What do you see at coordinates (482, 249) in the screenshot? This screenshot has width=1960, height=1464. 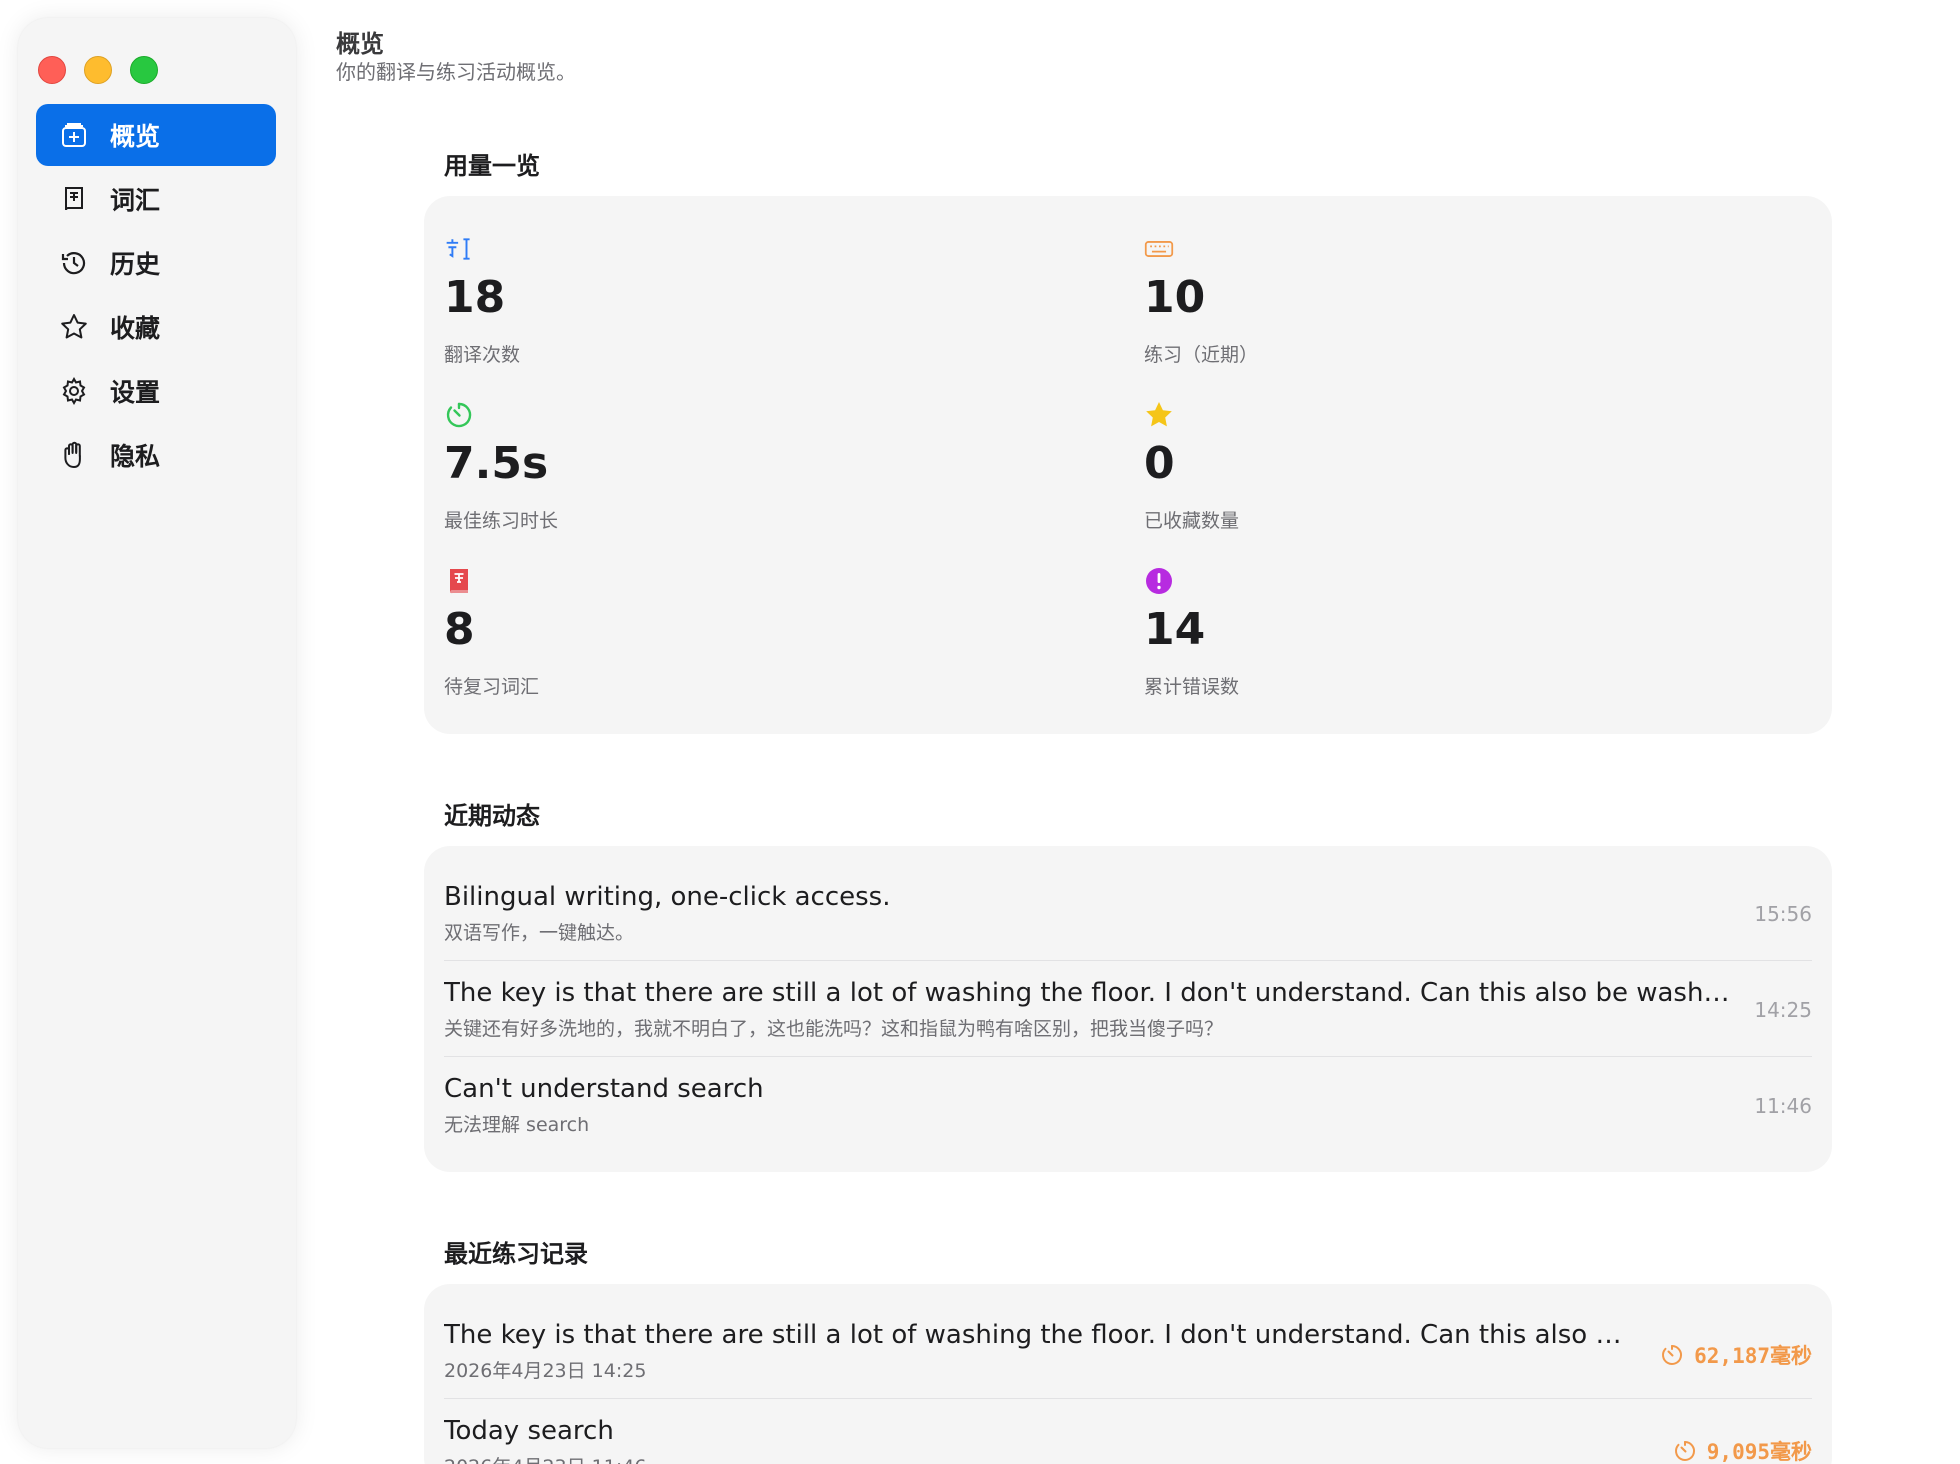 I see `translate-icon` at bounding box center [482, 249].